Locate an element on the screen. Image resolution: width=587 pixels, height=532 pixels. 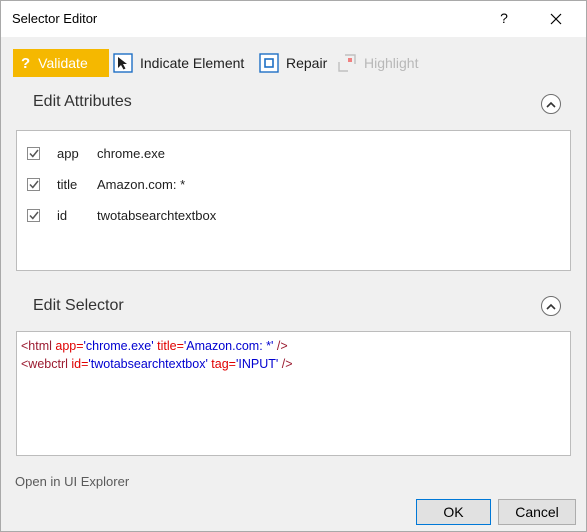
collapse-attributes-button is located at coordinates (551, 104).